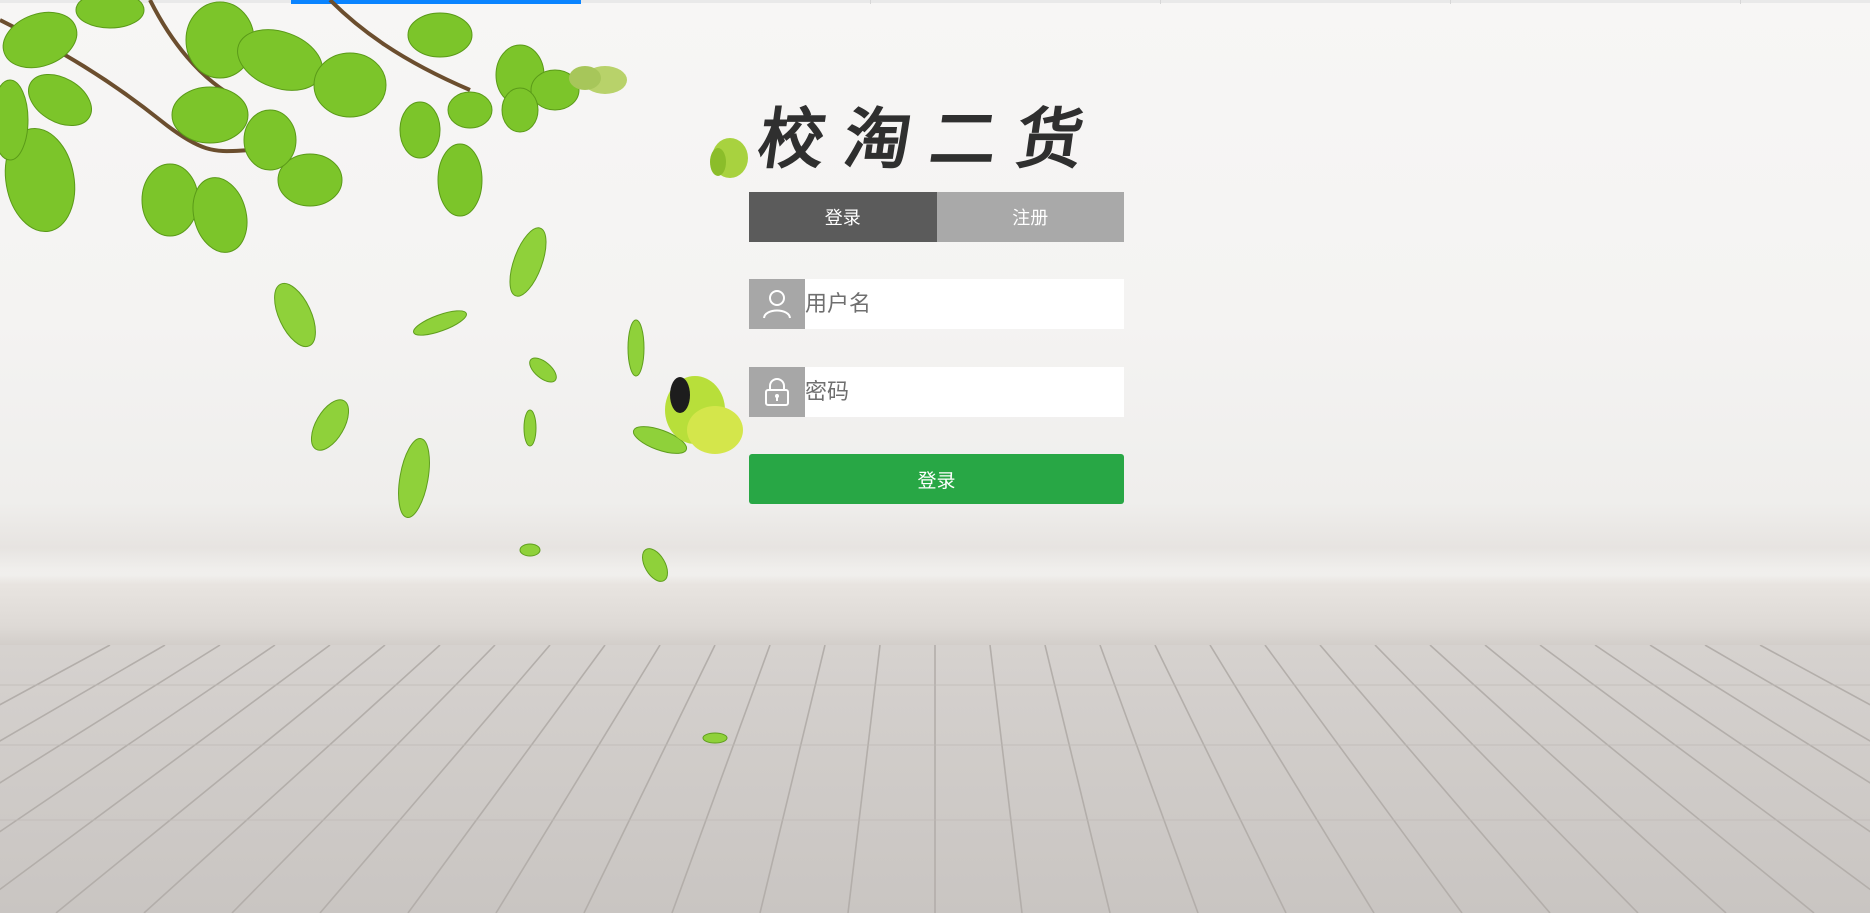 The image size is (1870, 913). I want to click on tab-register: 注册, so click(1030, 217).